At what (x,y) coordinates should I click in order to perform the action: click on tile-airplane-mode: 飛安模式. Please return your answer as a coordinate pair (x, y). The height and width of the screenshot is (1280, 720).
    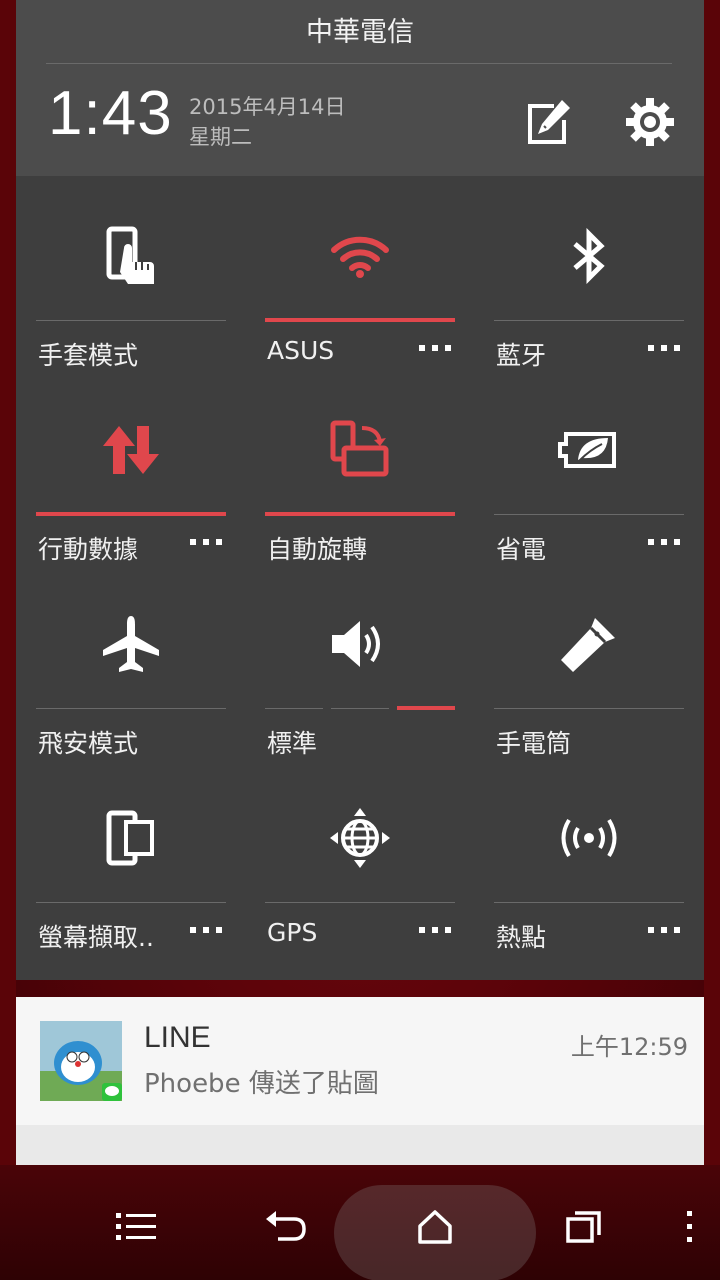
    Looking at the image, I should click on (131, 675).